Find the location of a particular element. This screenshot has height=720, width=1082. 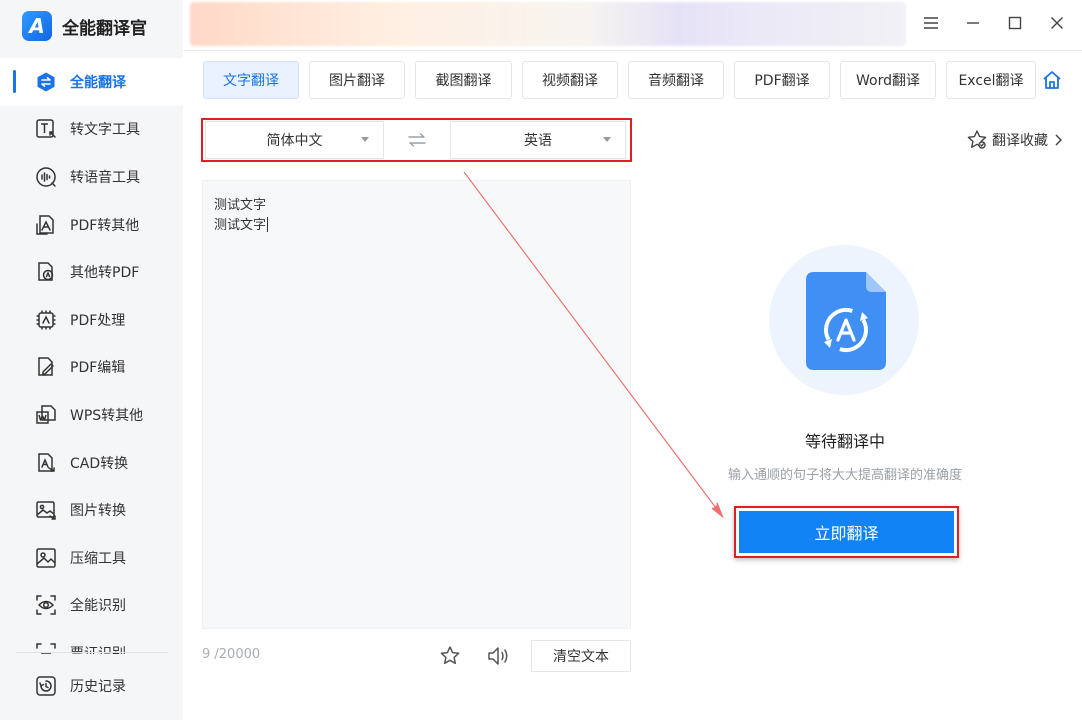

sidebar-item-history: 历史记录 is located at coordinates (91, 686).